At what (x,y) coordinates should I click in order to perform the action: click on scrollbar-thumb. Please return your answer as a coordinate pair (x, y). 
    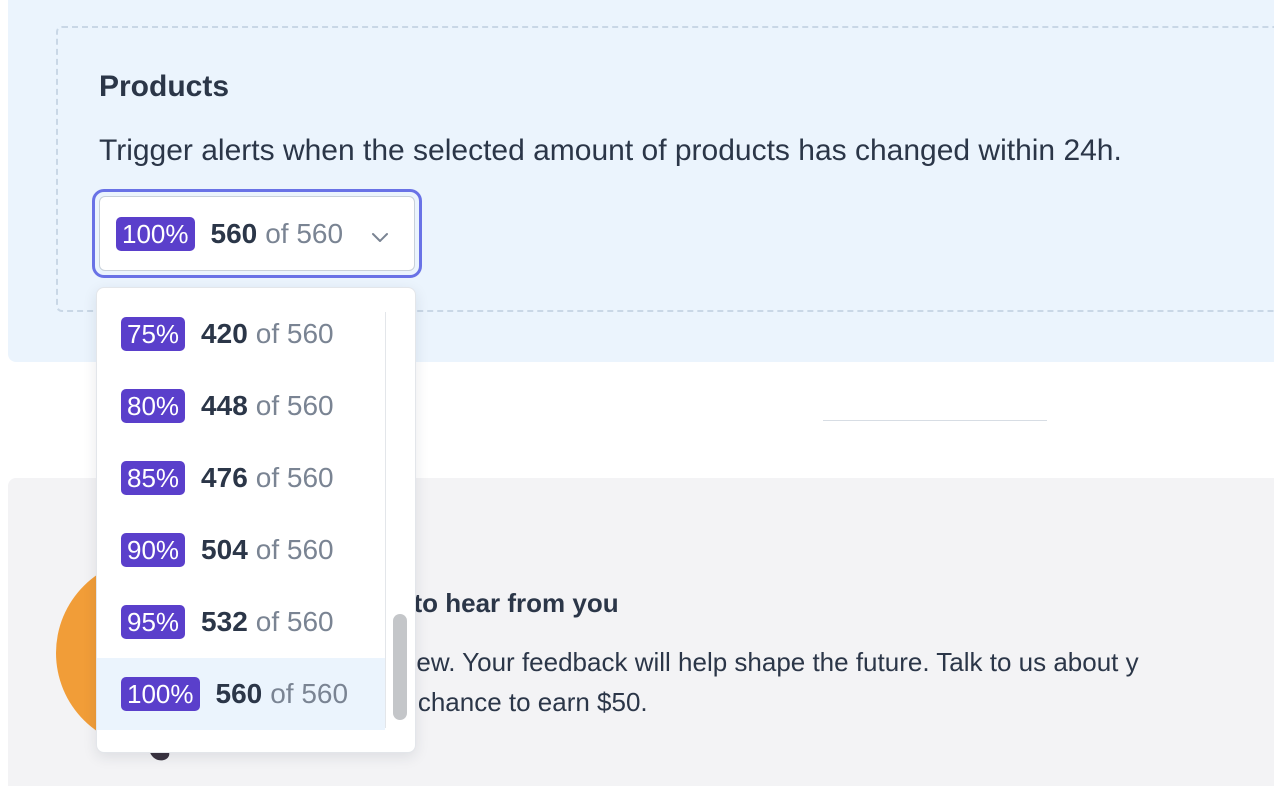
    Looking at the image, I should click on (400, 667).